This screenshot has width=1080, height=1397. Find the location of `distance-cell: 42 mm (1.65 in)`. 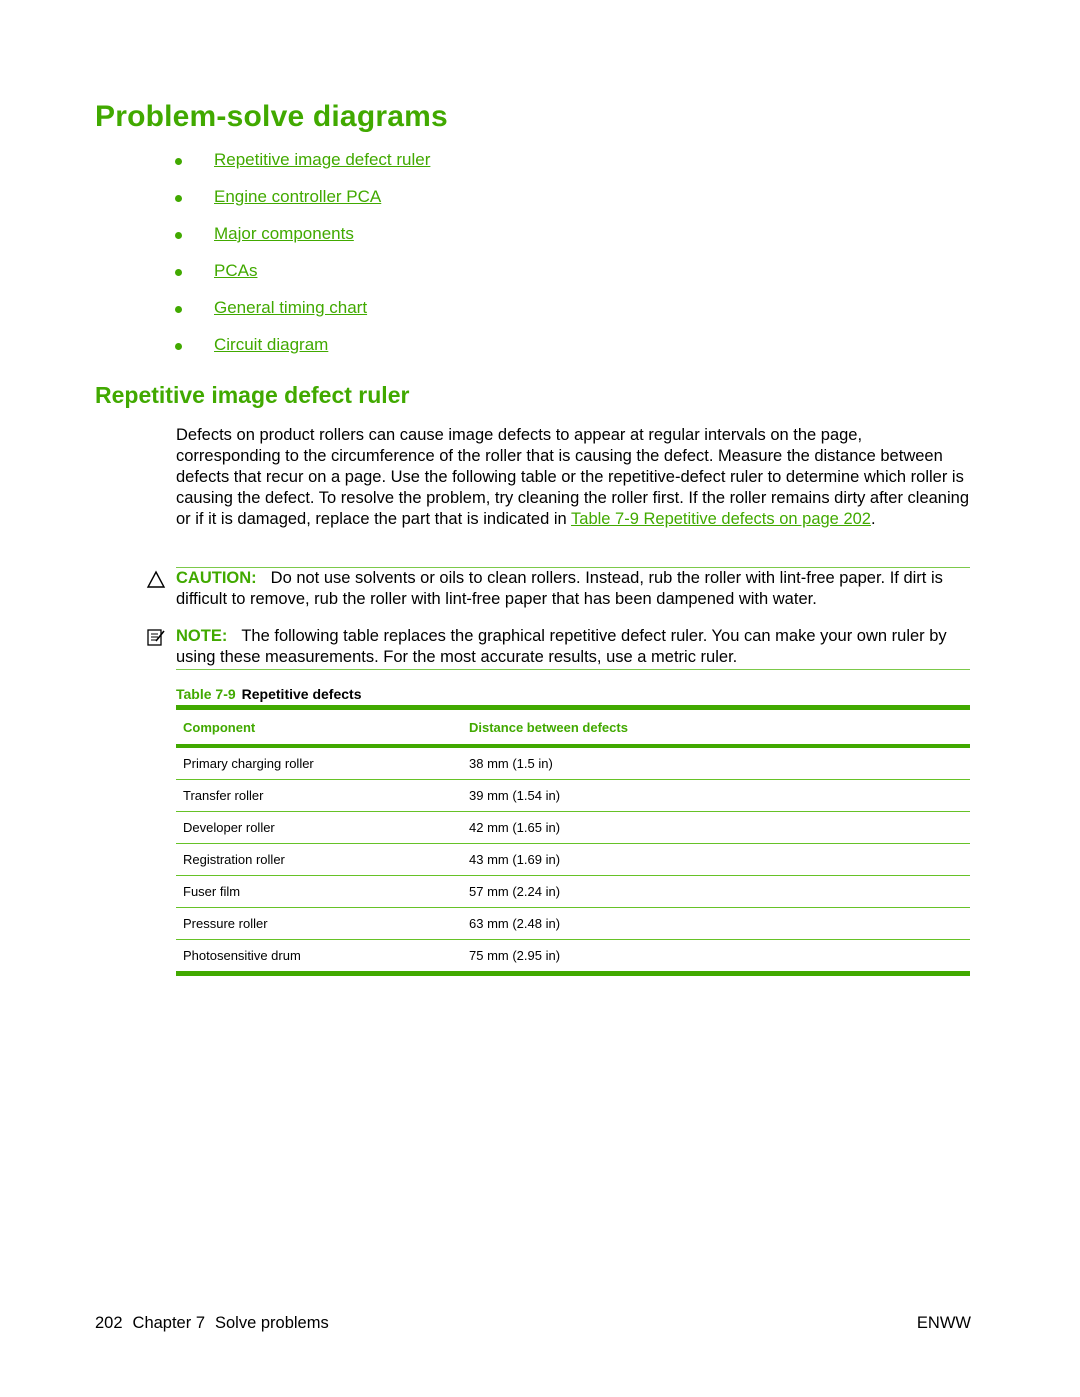

distance-cell: 42 mm (1.65 in) is located at coordinates (515, 827).